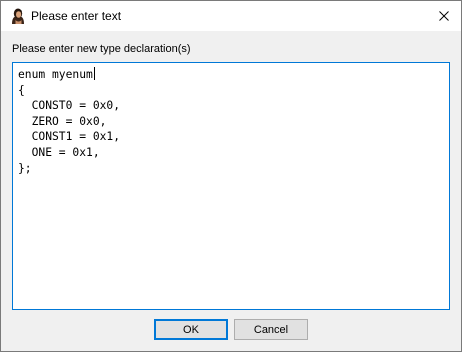 The image size is (462, 352). I want to click on cancel-button: Cancel, so click(271, 329).